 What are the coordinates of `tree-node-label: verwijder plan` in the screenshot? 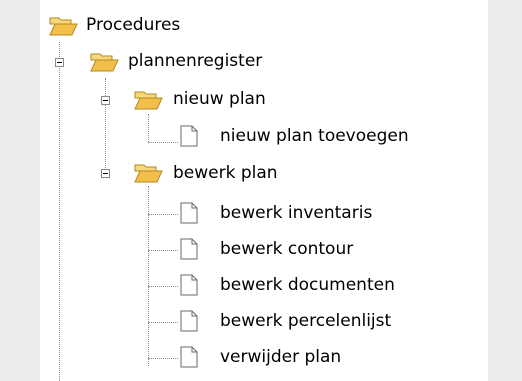 It's located at (281, 357).